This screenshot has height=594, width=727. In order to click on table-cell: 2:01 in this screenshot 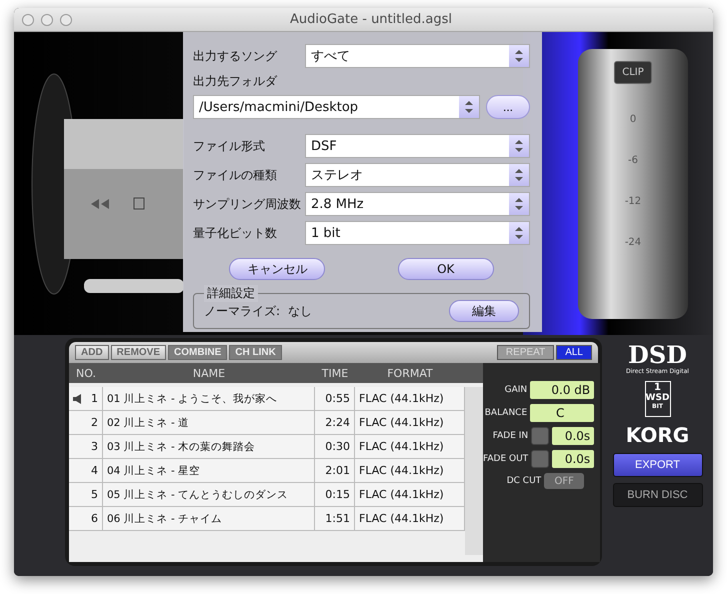, I will do `click(335, 471)`.